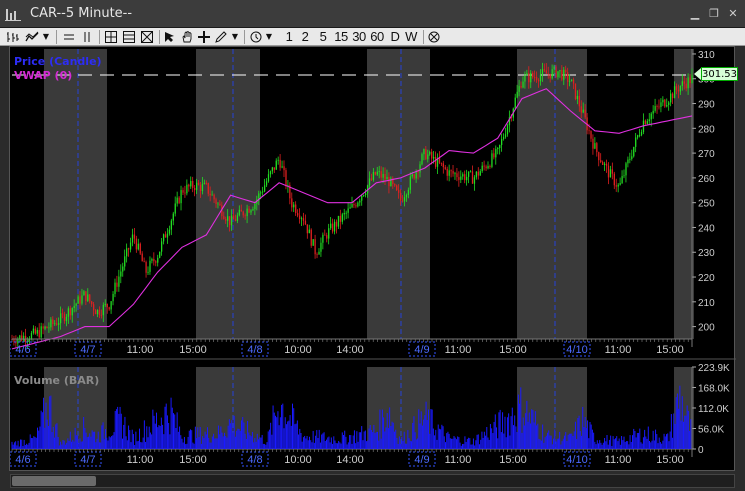  I want to click on crosshair-icon, so click(204, 37).